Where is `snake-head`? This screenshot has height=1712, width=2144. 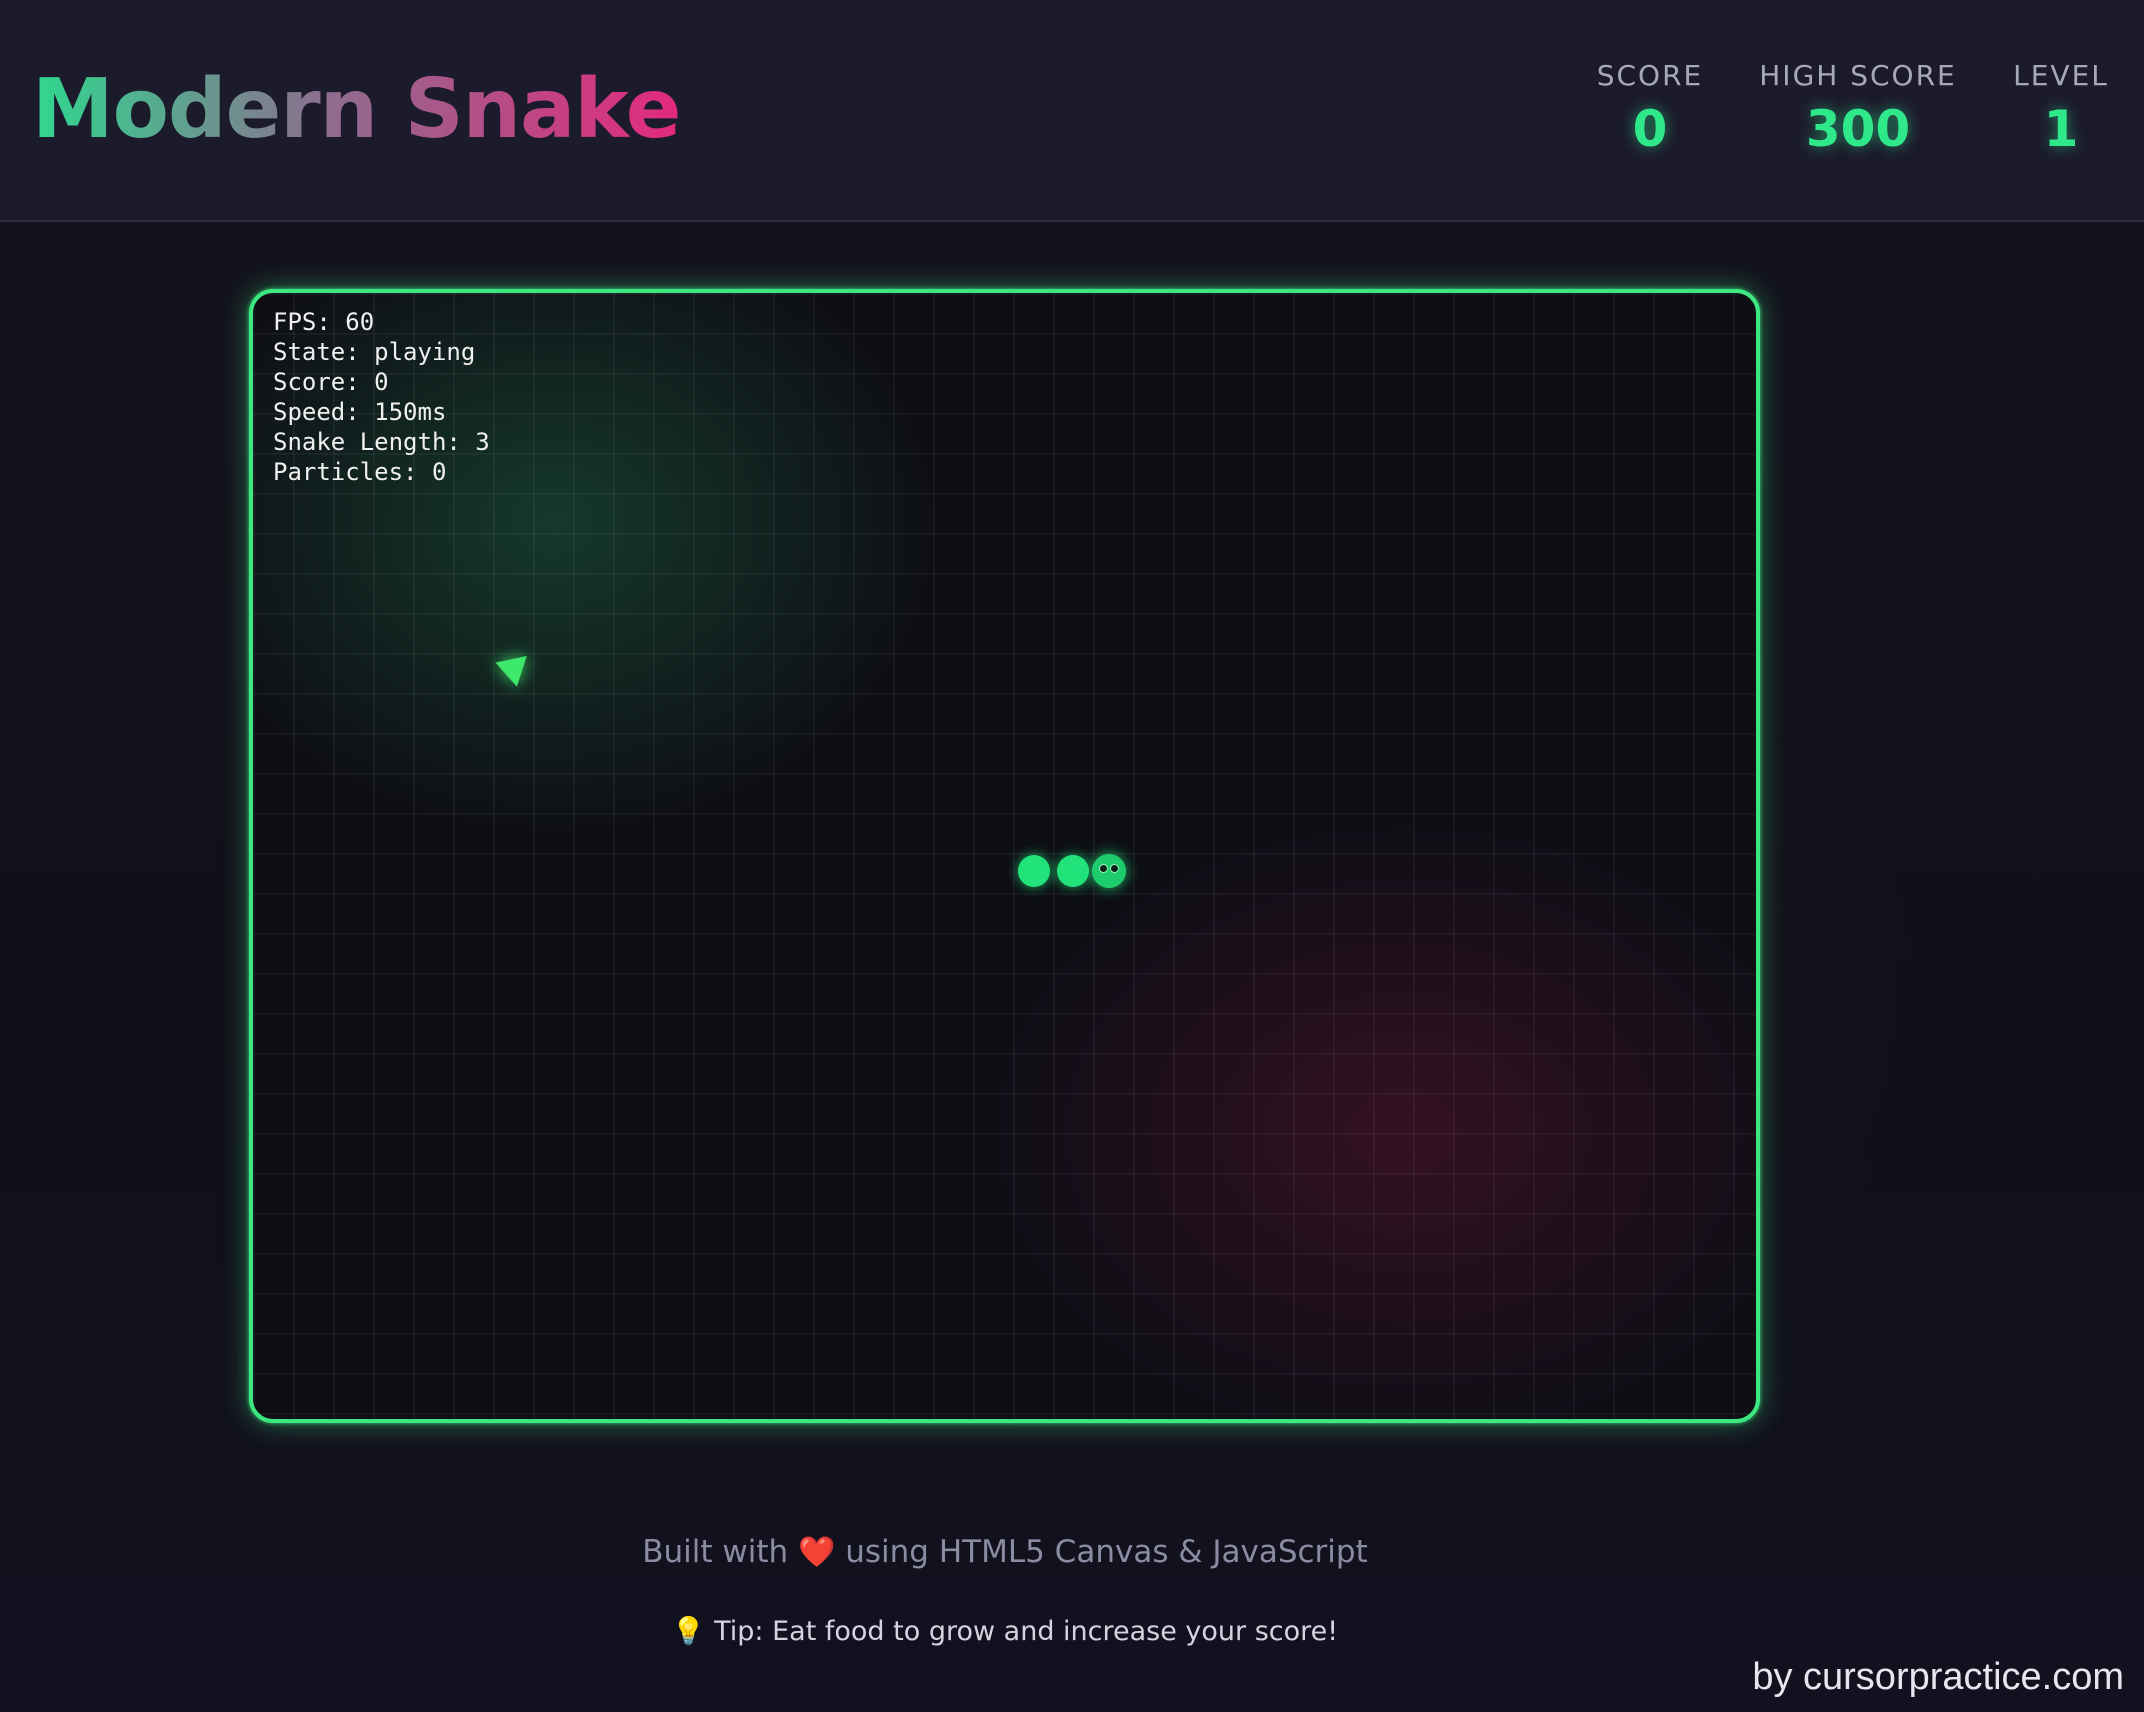
snake-head is located at coordinates (1109, 871).